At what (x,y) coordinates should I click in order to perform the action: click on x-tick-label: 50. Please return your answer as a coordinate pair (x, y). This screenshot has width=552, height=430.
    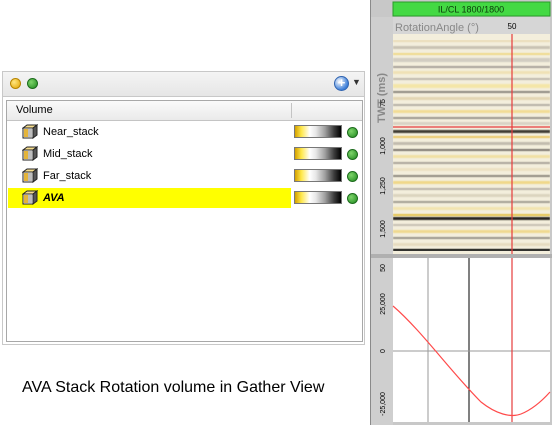
    Looking at the image, I should click on (512, 26).